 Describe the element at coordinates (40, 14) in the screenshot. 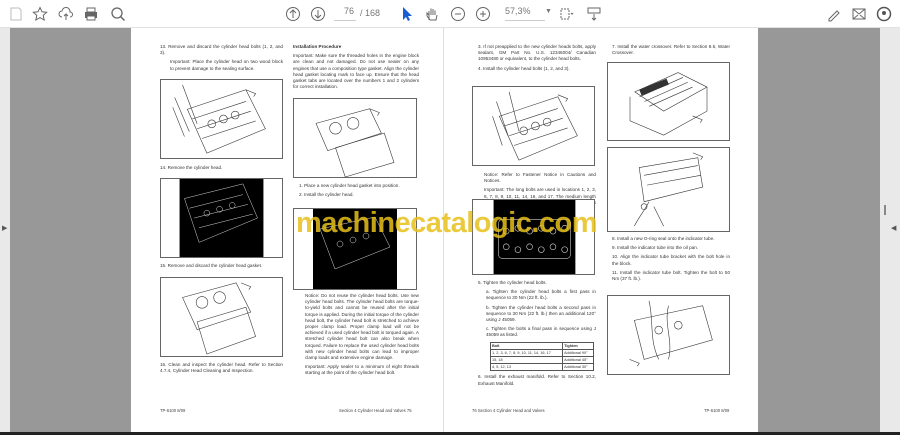

I see `bookmark-star-icon` at that location.